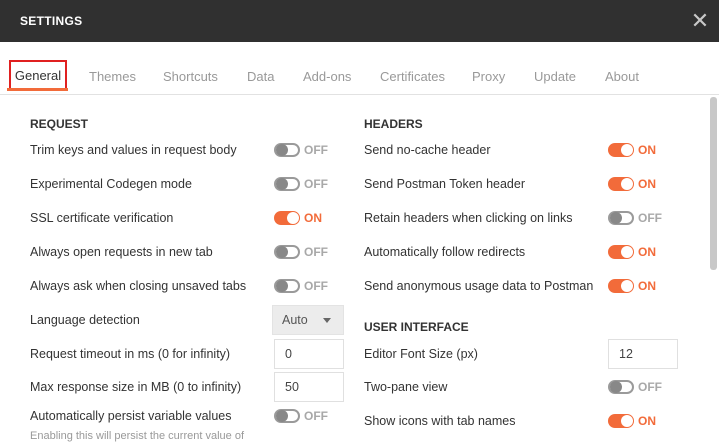 Image resolution: width=719 pixels, height=447 pixels. I want to click on window-title: SETTINGS, so click(51, 21).